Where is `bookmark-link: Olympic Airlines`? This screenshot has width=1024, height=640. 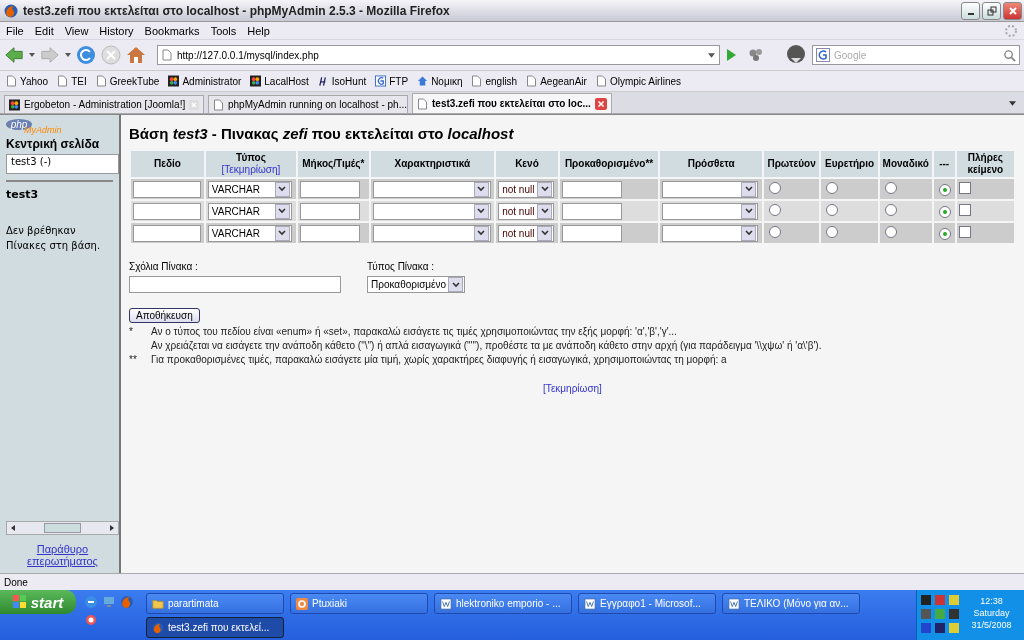 bookmark-link: Olympic Airlines is located at coordinates (638, 81).